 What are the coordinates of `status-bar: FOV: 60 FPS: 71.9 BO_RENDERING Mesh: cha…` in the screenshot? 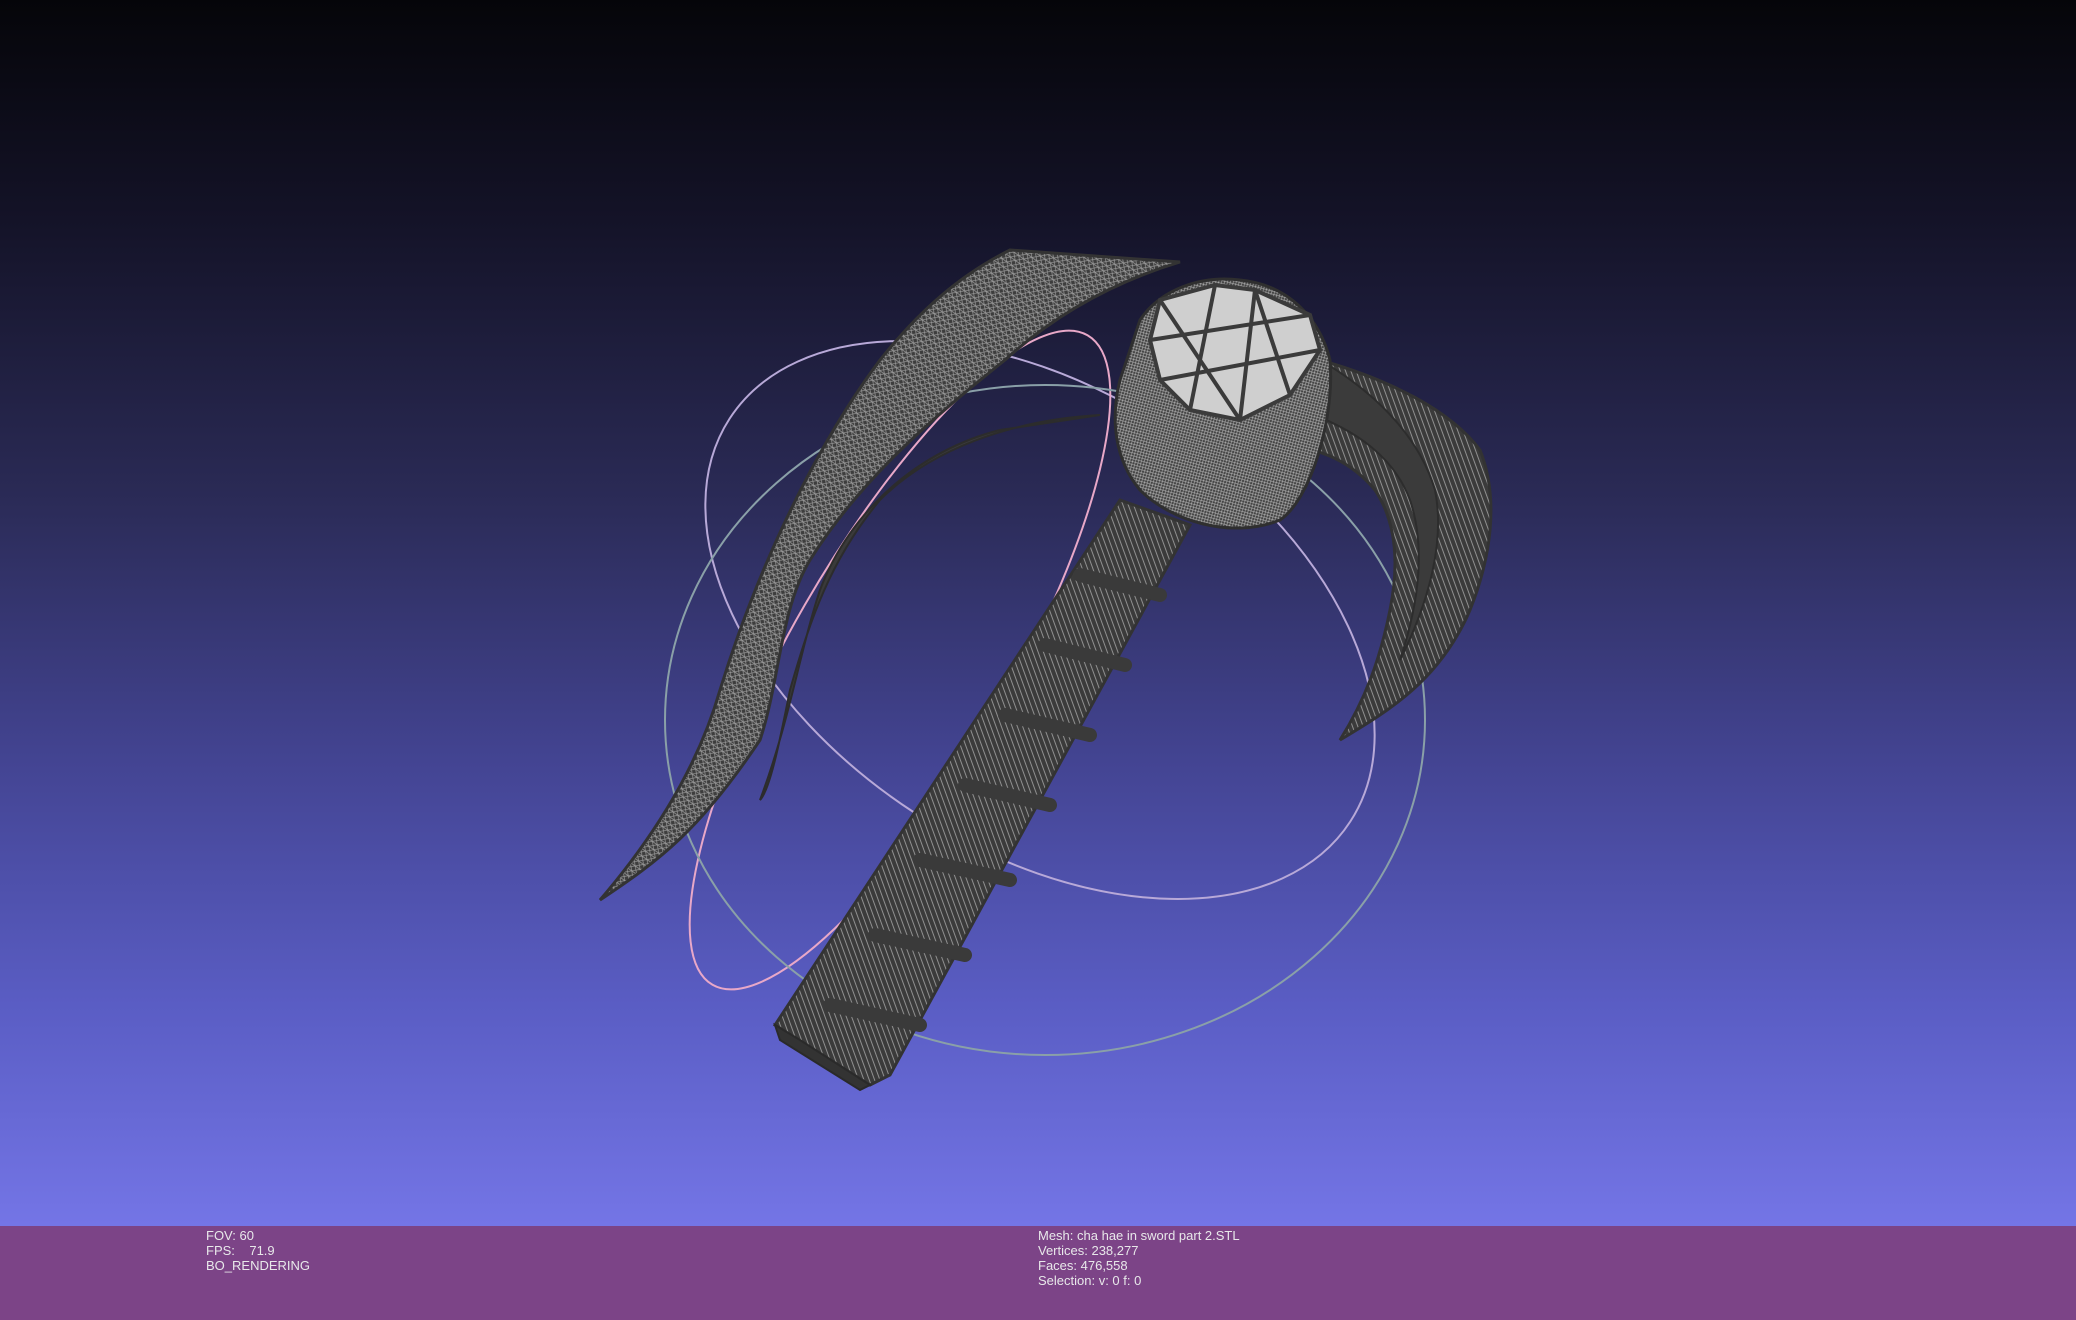 It's located at (1038, 1273).